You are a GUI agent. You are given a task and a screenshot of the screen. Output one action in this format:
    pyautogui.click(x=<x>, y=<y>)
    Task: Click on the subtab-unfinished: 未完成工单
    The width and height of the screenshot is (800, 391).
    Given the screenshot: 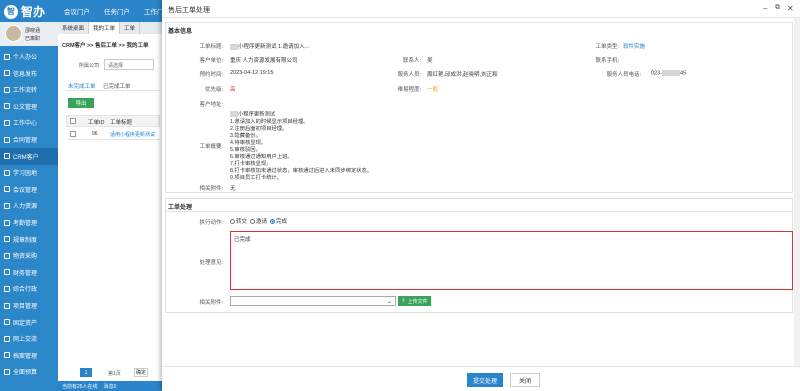 What is the action you would take?
    pyautogui.click(x=82, y=86)
    